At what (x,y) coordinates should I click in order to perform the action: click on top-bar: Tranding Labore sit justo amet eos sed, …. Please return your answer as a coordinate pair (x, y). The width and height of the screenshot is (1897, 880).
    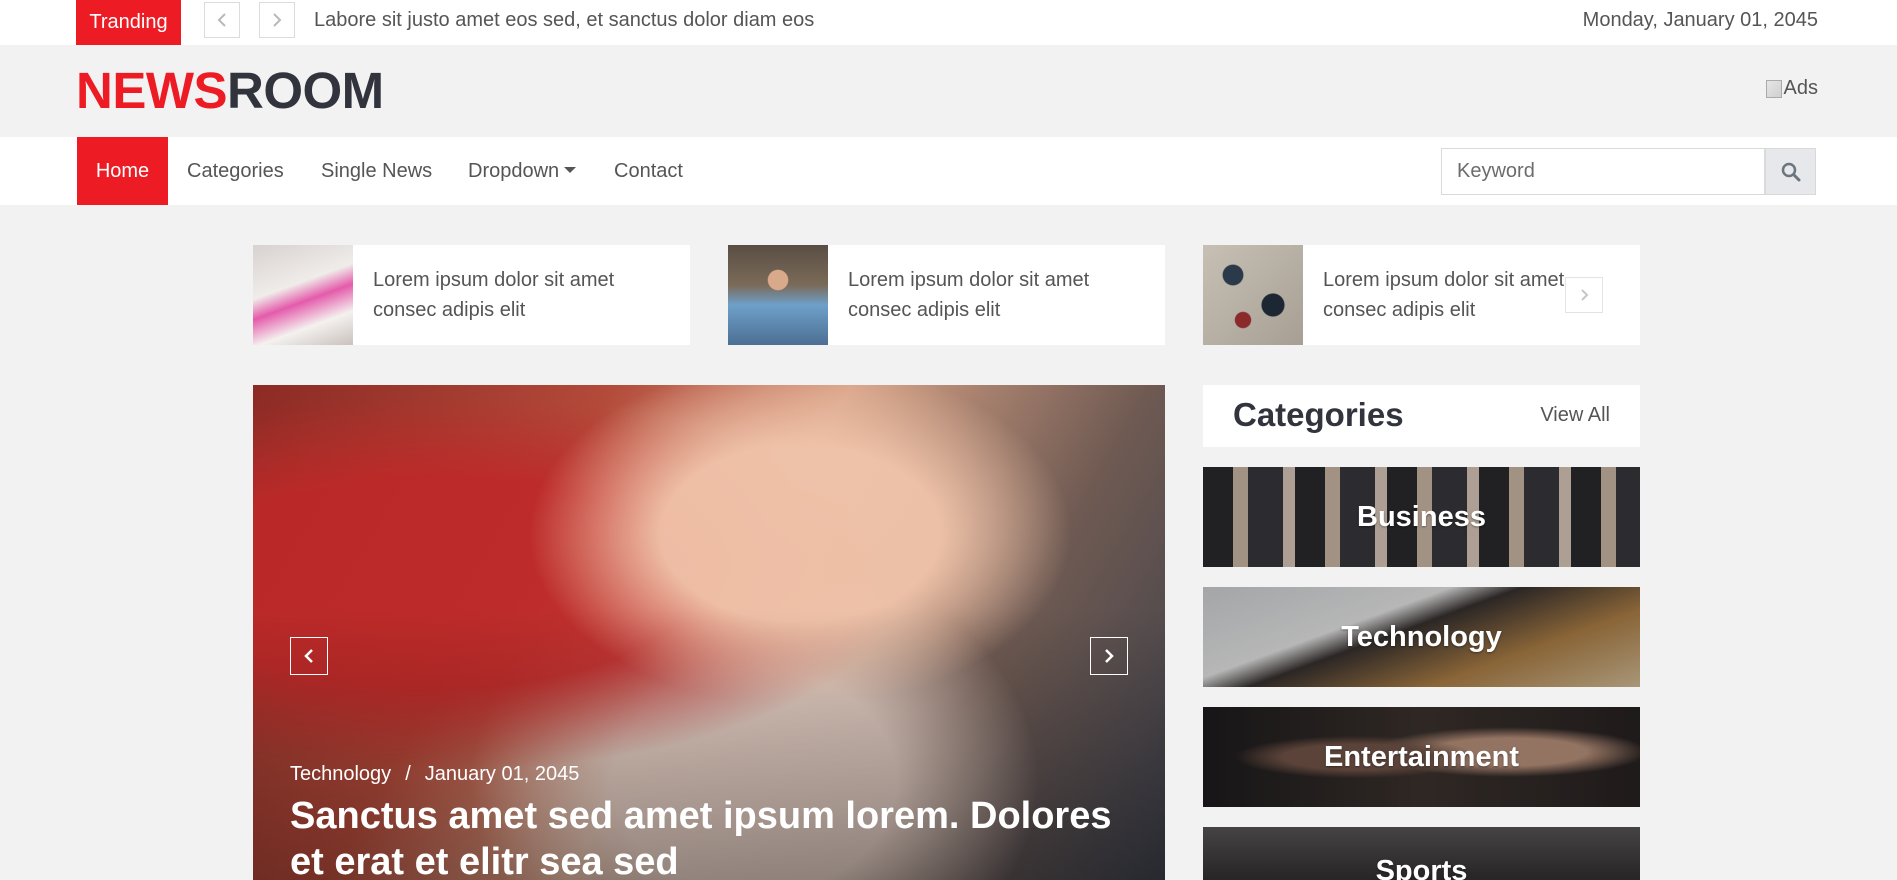
    Looking at the image, I should click on (948, 22).